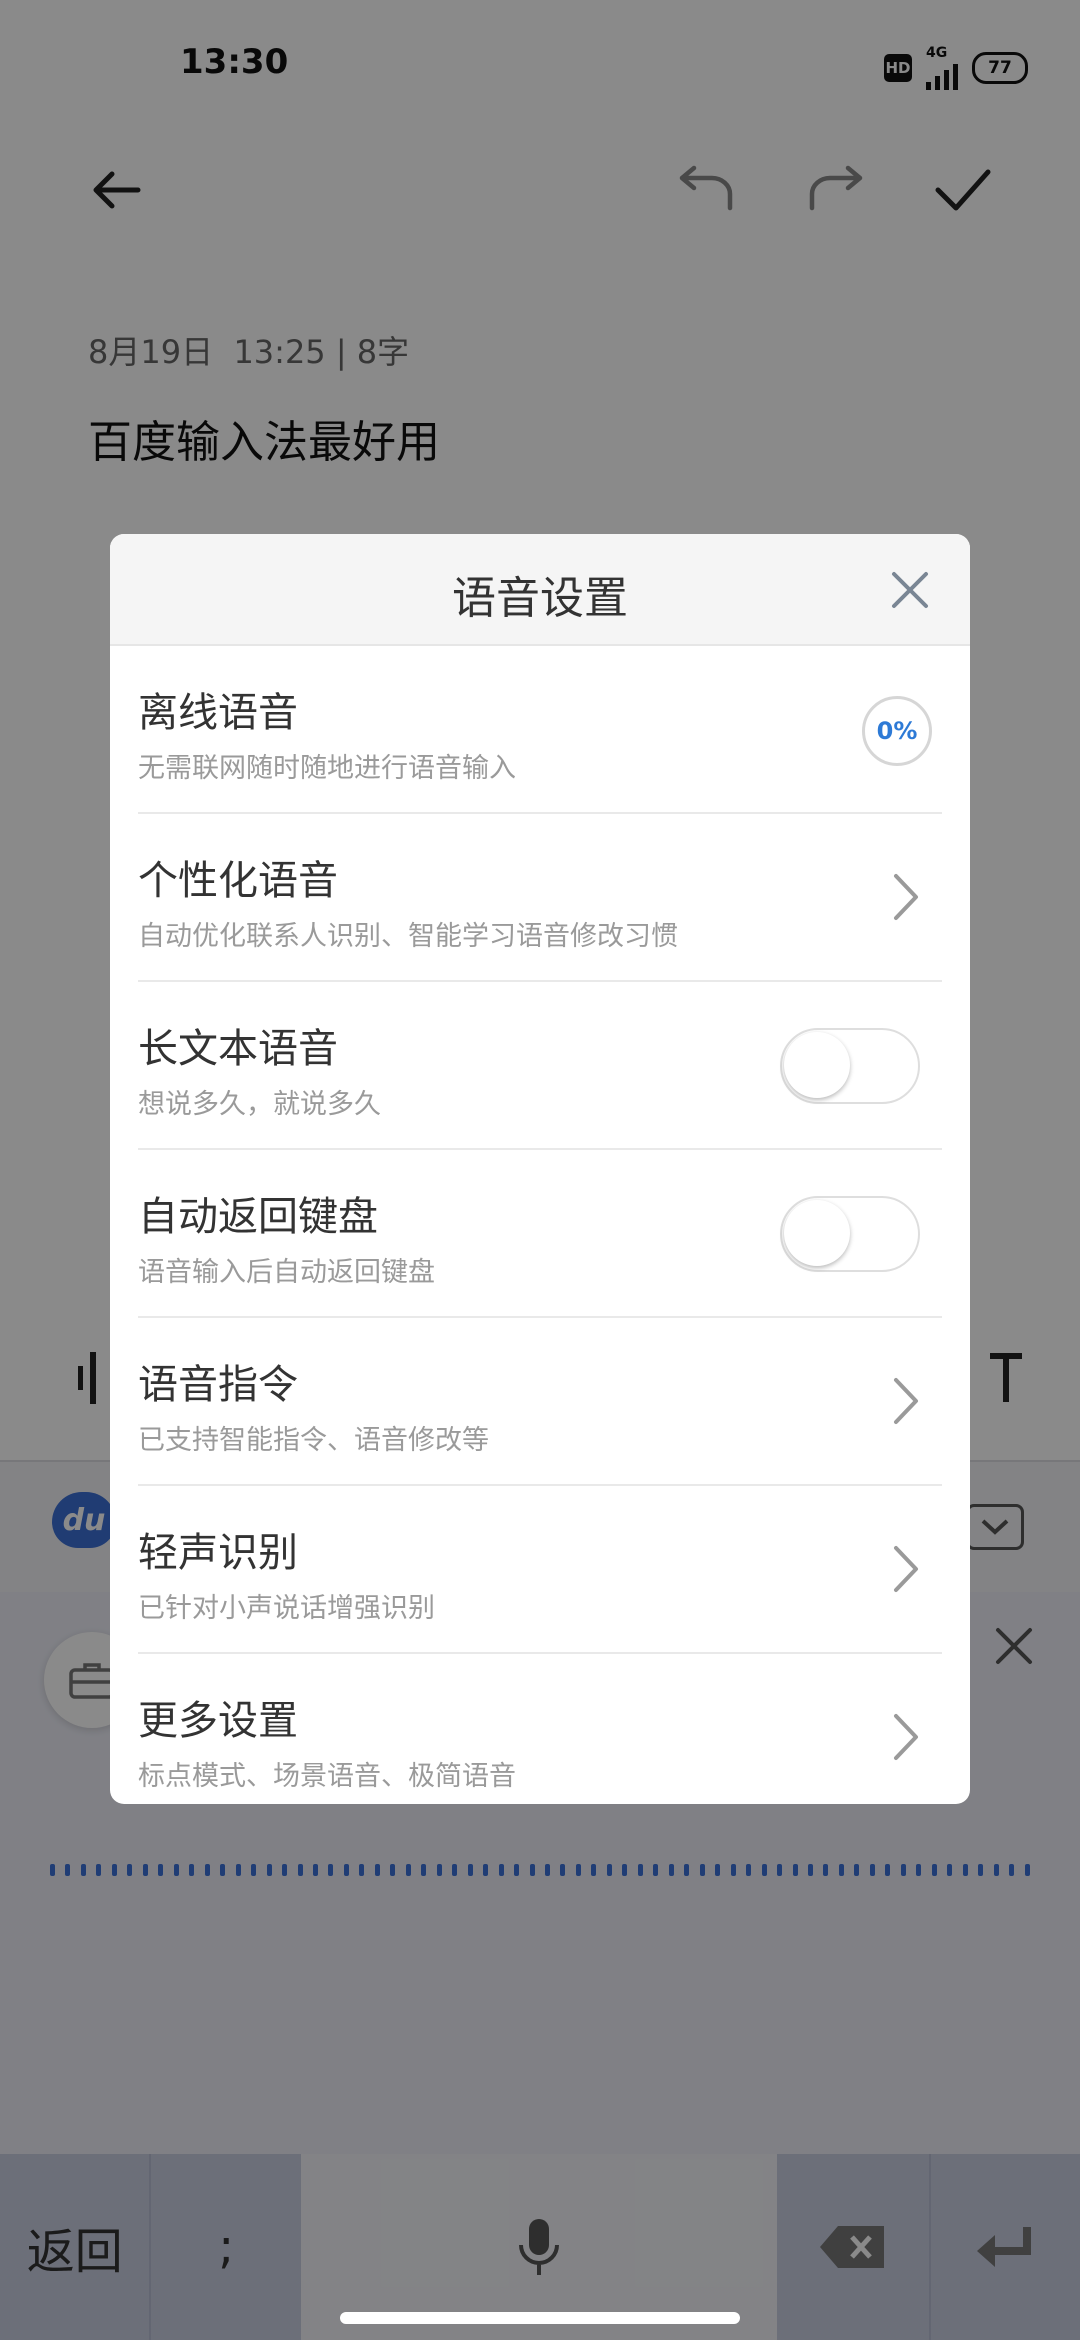  I want to click on dialog-close-icon, so click(910, 590).